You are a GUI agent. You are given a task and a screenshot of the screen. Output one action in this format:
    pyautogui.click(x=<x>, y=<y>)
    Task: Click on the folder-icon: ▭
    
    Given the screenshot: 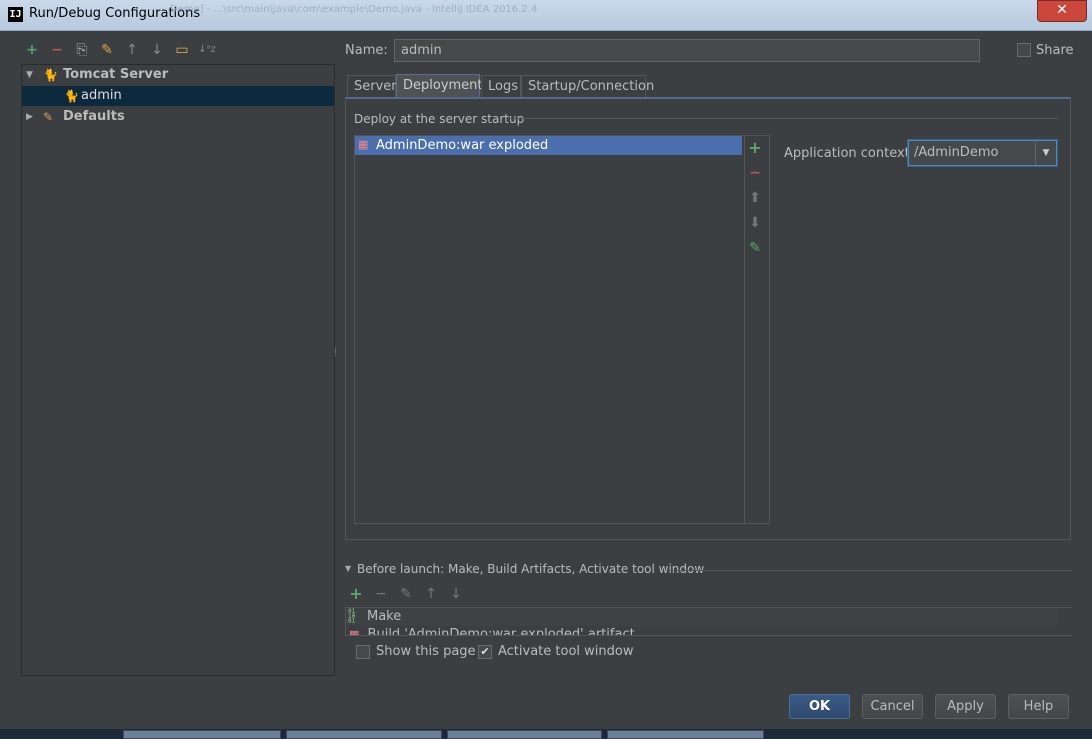 What is the action you would take?
    pyautogui.click(x=182, y=50)
    